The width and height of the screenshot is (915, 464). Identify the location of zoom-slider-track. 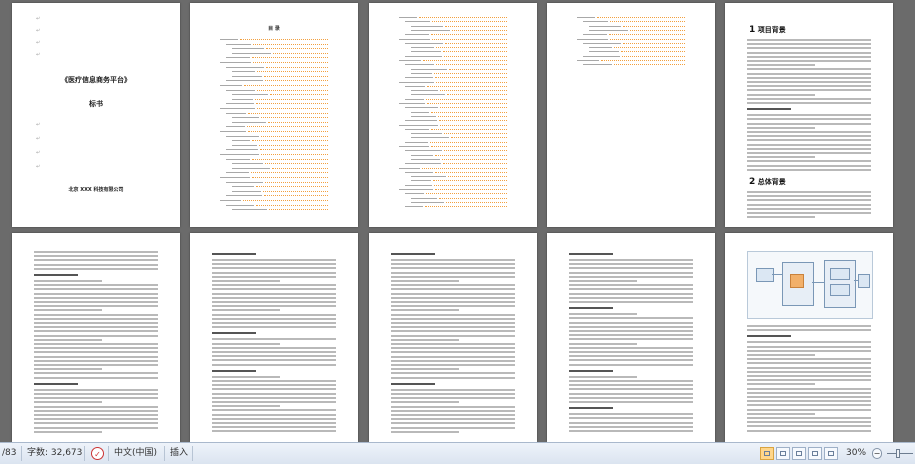
(900, 453).